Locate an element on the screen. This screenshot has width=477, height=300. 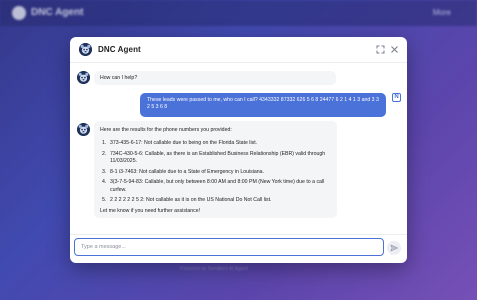
close-icon is located at coordinates (394, 49).